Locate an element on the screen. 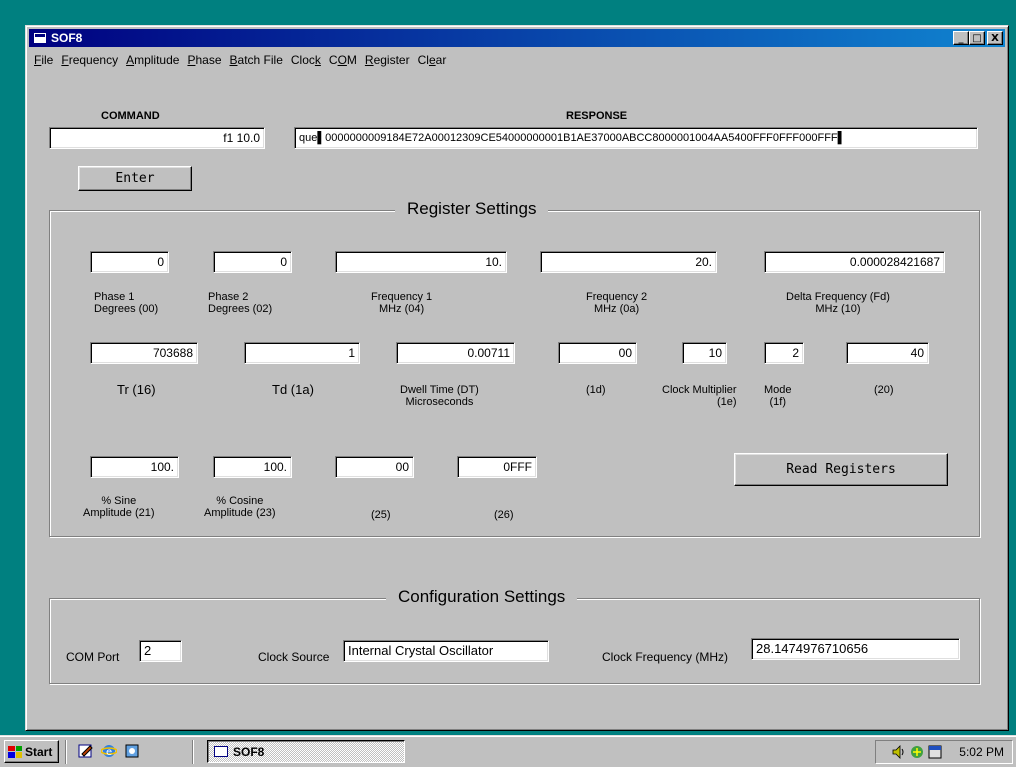 Image resolution: width=1016 pixels, height=767 pixels. internet-explorer-icon: e is located at coordinates (109, 751).